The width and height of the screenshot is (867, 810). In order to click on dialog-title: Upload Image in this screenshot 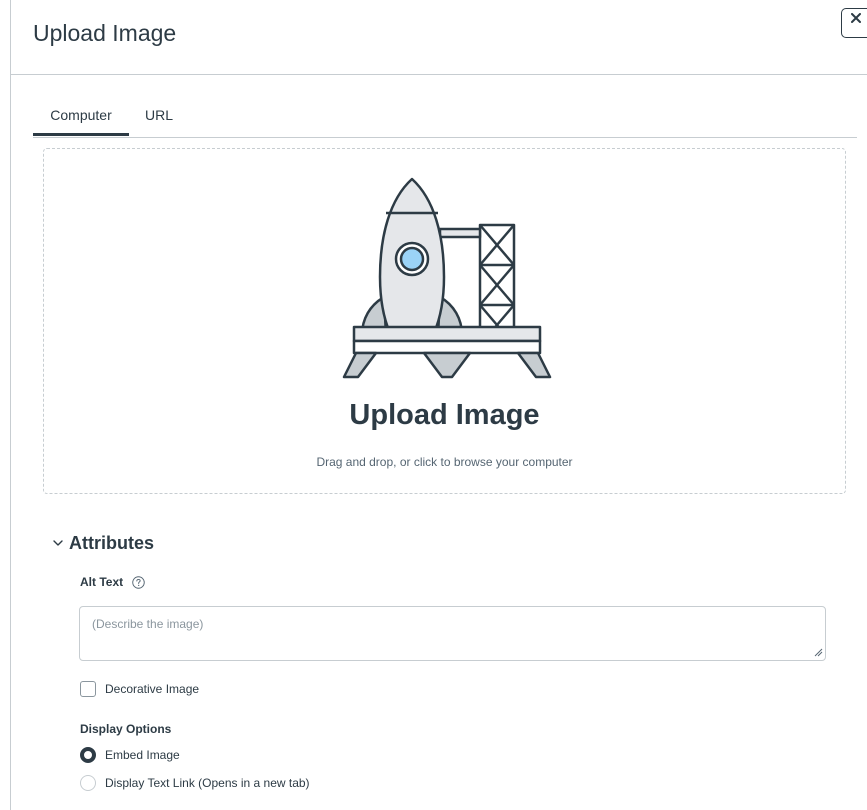, I will do `click(105, 33)`.